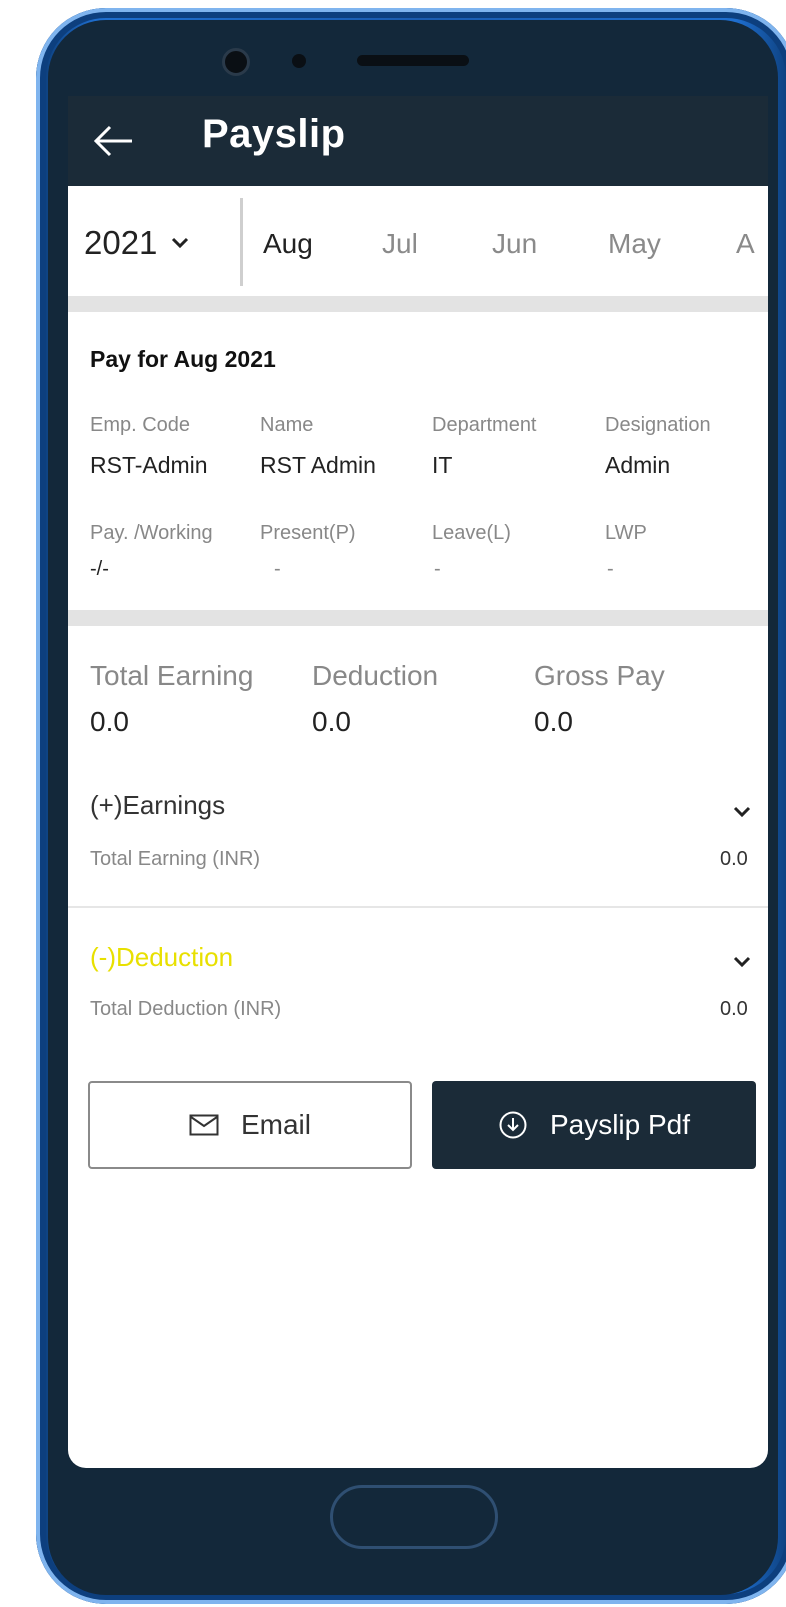 The image size is (786, 1607). I want to click on name-label: Name, so click(287, 425).